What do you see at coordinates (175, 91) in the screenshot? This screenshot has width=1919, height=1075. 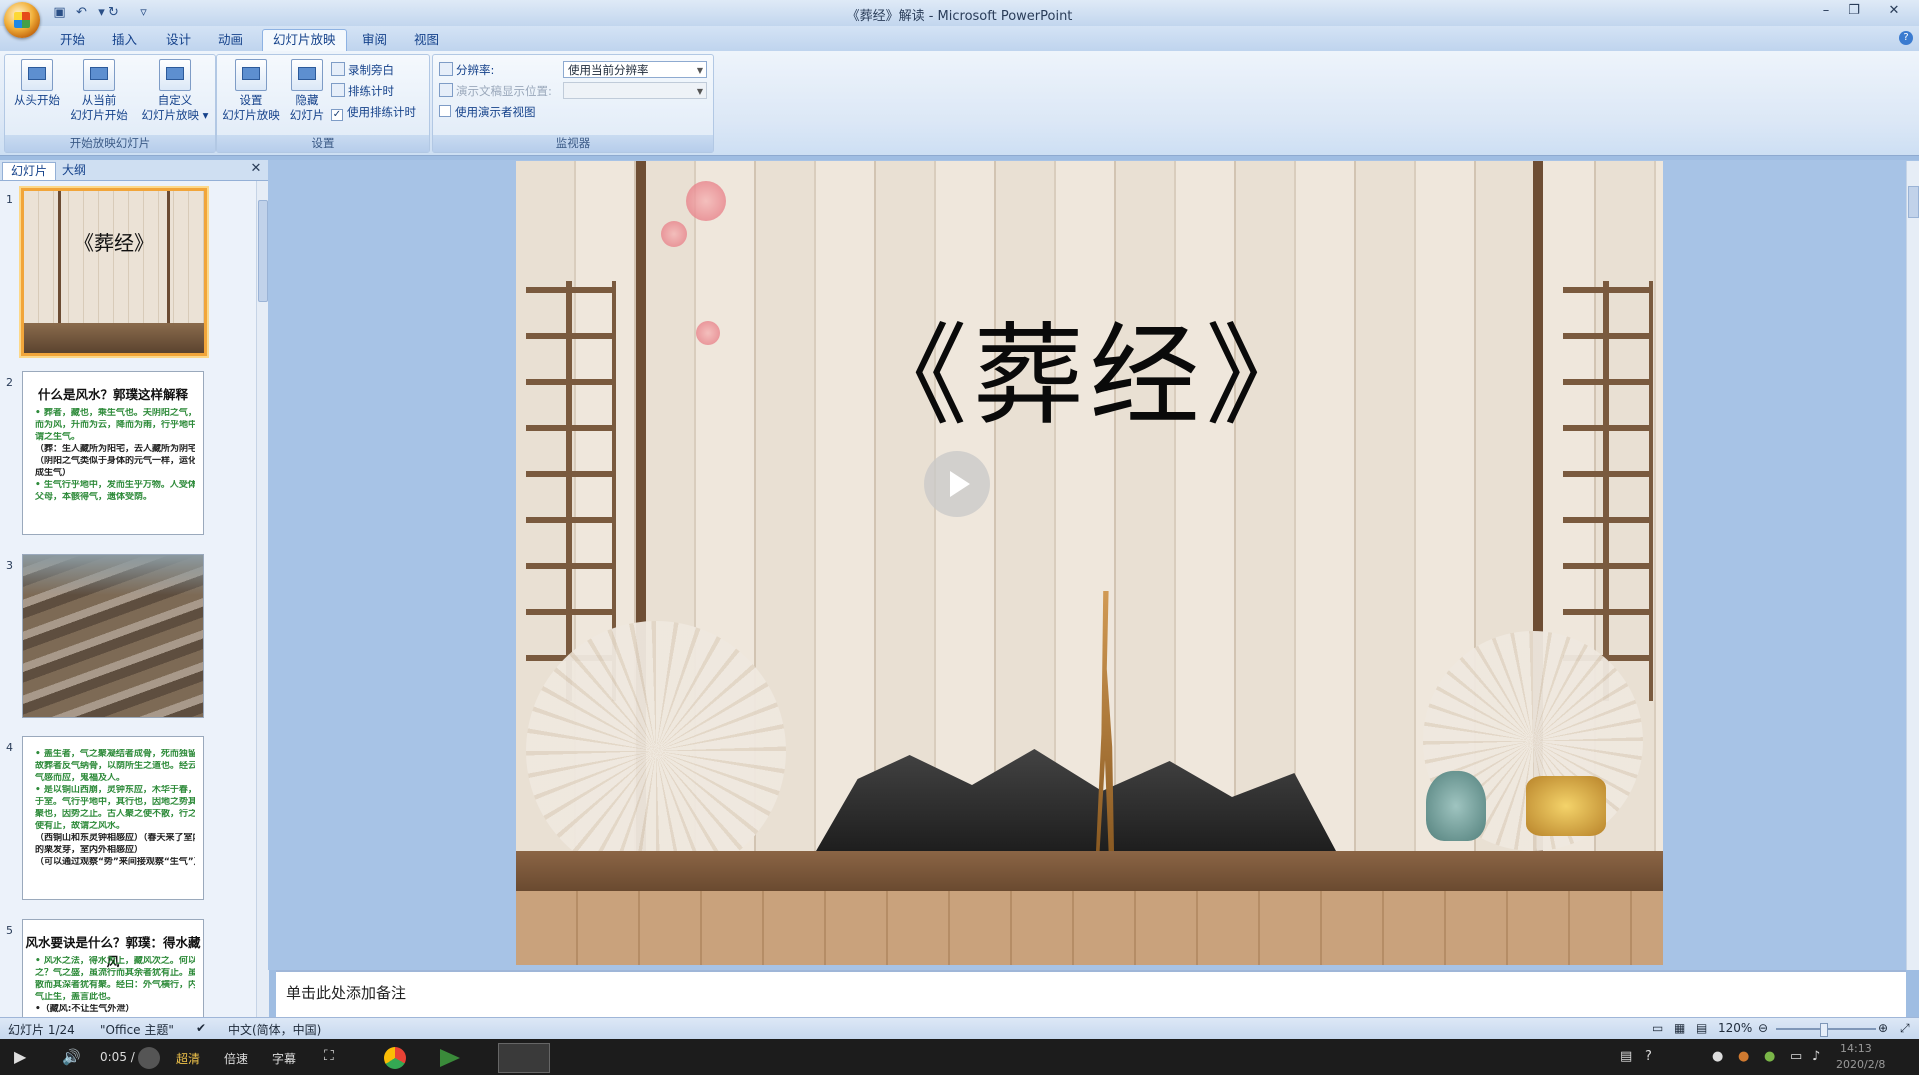 I see `custom-slideshow-button: 自定义 幻灯片放映 ▾` at bounding box center [175, 91].